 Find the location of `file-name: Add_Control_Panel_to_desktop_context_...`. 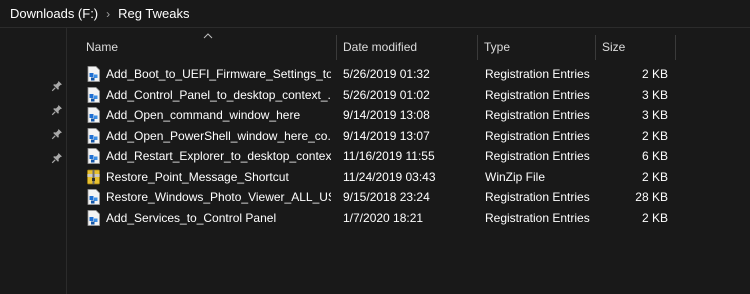

file-name: Add_Control_Panel_to_desktop_context_... is located at coordinates (218, 94).